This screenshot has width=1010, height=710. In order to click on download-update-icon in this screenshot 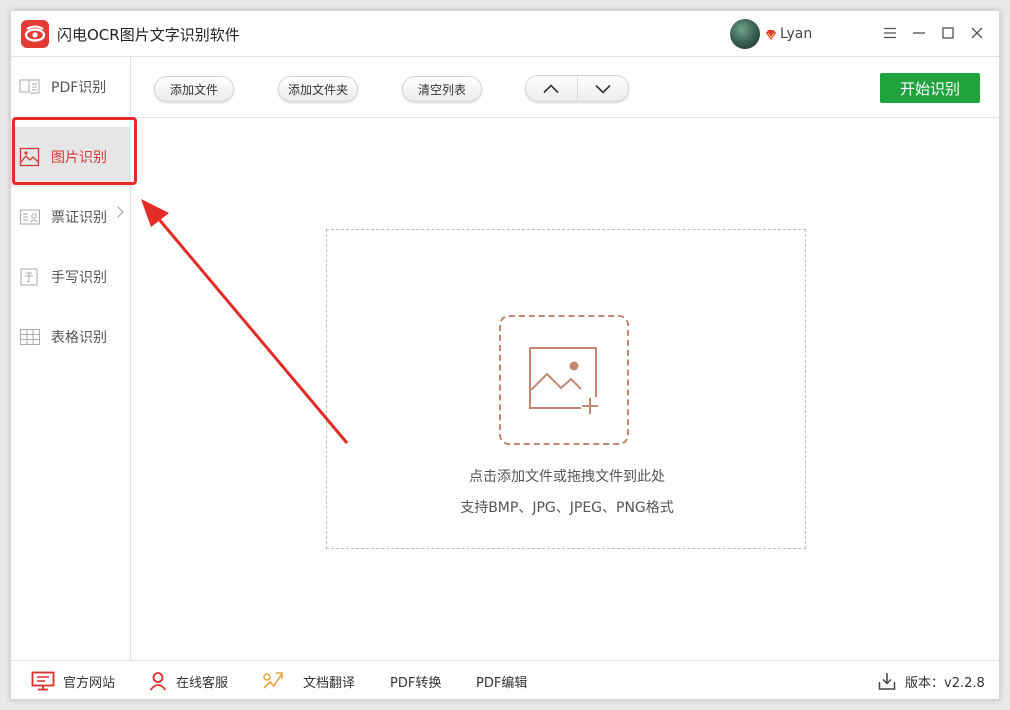, I will do `click(887, 681)`.